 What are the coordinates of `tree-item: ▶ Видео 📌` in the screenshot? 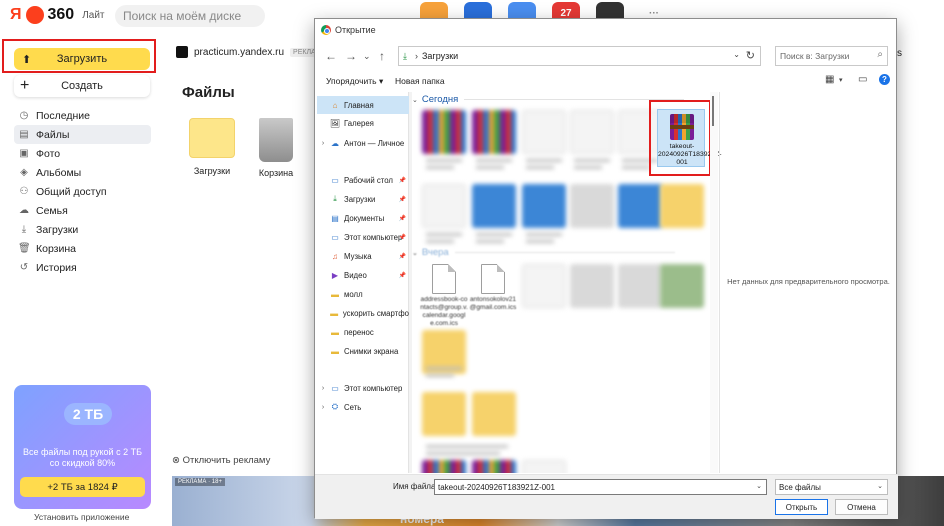 It's located at (363, 275).